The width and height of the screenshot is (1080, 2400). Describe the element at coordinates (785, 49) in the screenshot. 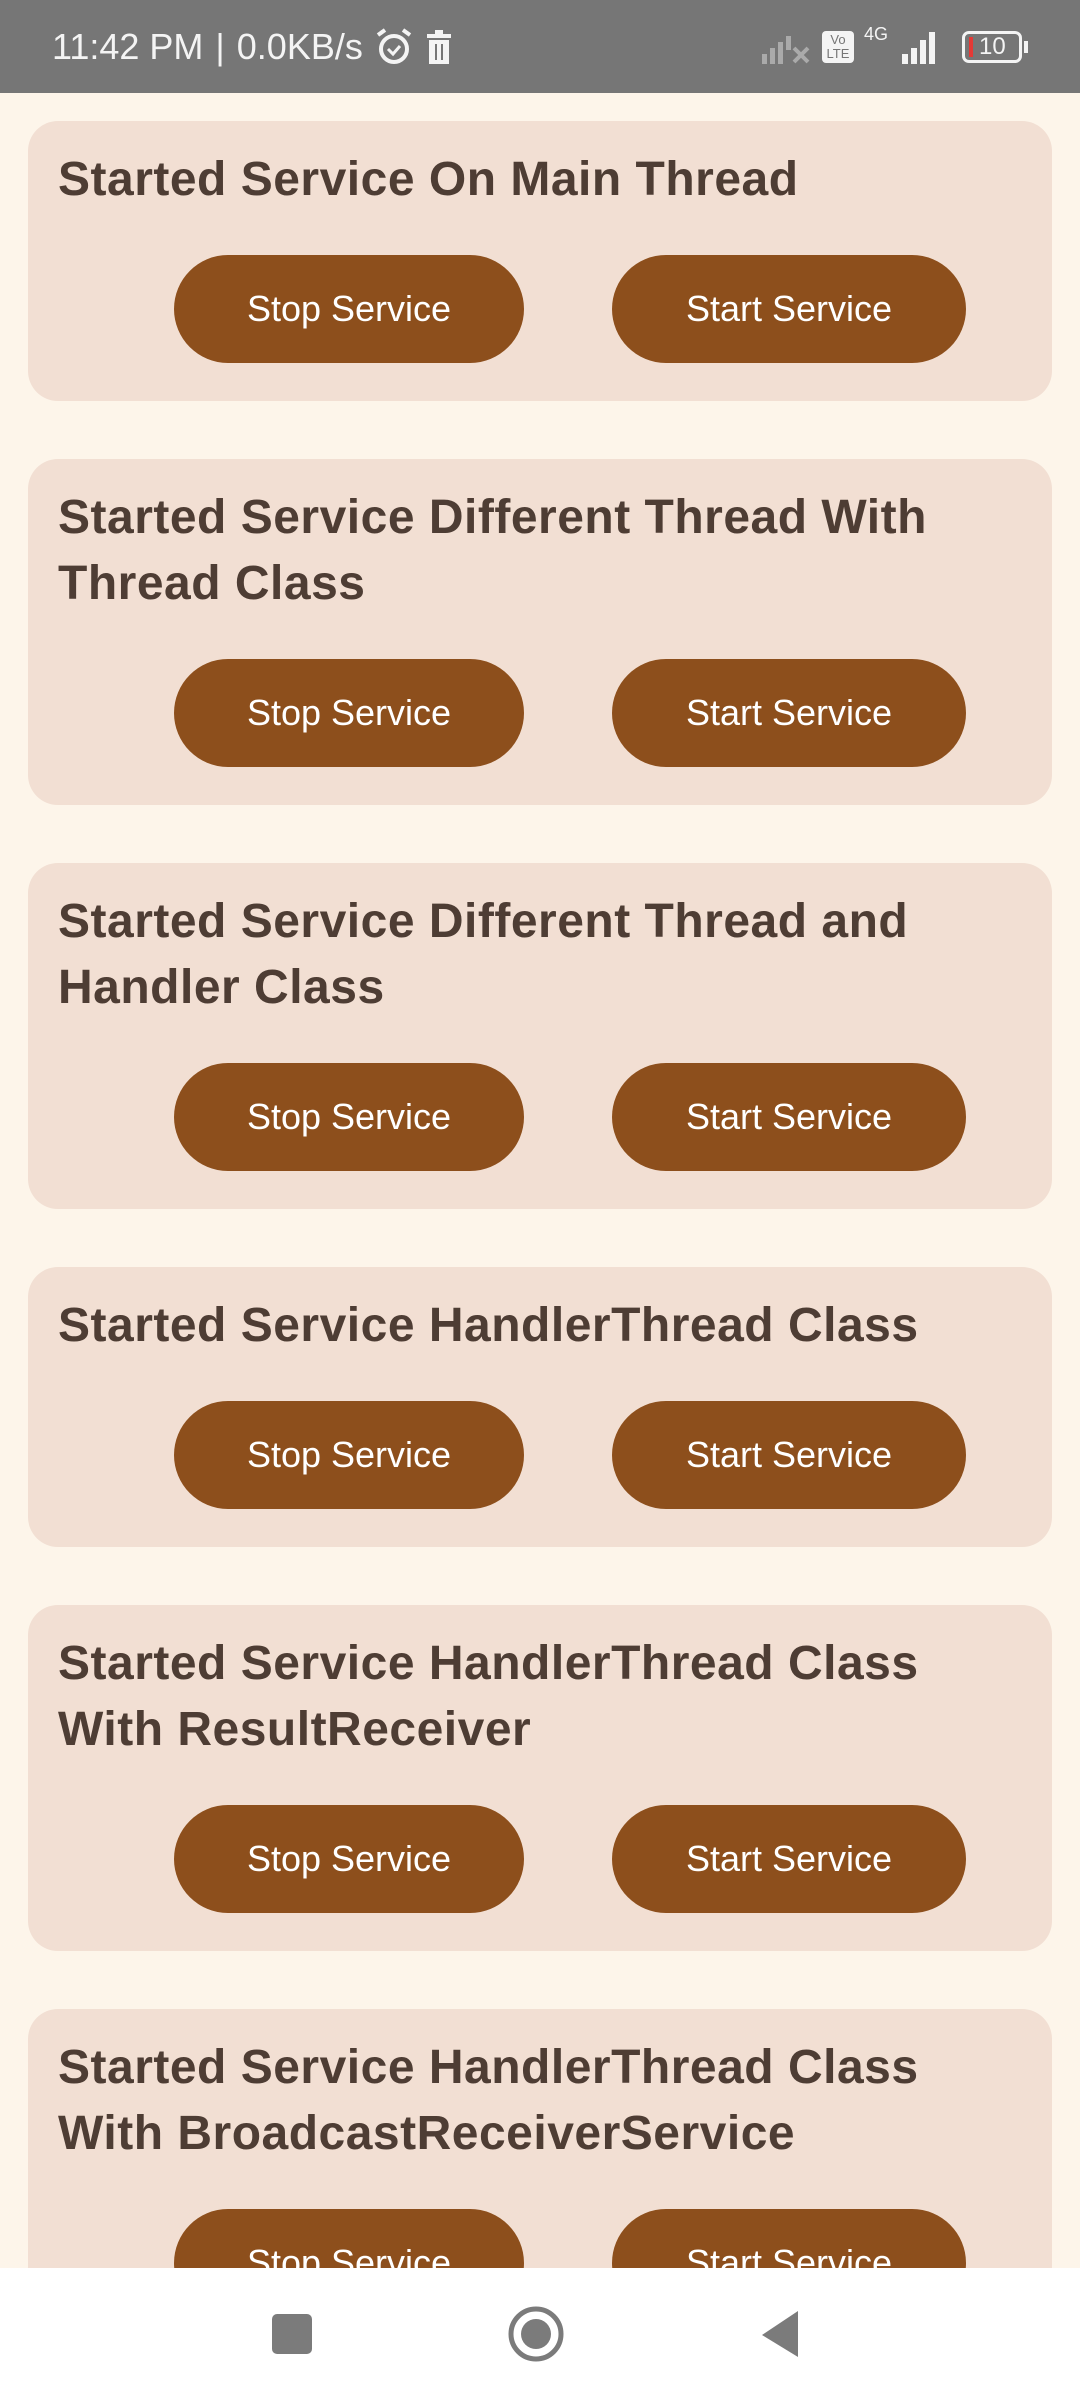

I see `signal-sim1-icon` at that location.